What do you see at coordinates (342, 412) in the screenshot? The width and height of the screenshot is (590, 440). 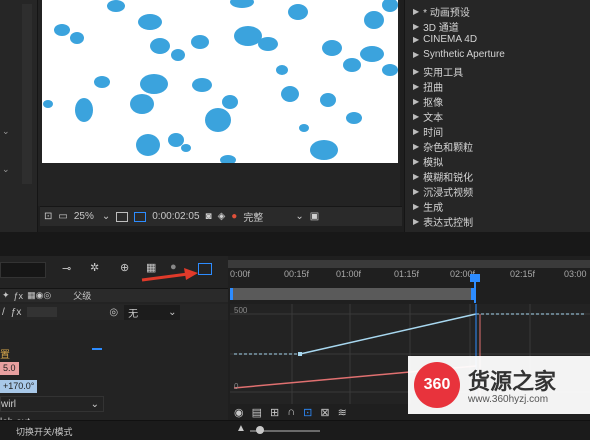 I see `keyframe-icon: ≋` at bounding box center [342, 412].